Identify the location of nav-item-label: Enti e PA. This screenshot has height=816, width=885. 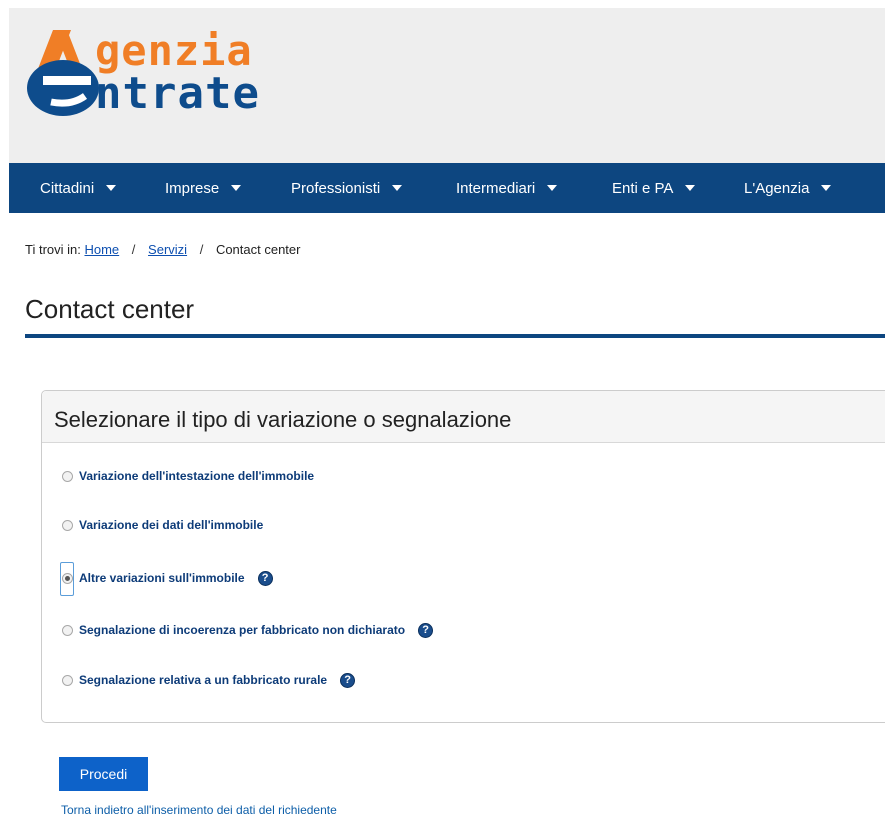
(643, 188).